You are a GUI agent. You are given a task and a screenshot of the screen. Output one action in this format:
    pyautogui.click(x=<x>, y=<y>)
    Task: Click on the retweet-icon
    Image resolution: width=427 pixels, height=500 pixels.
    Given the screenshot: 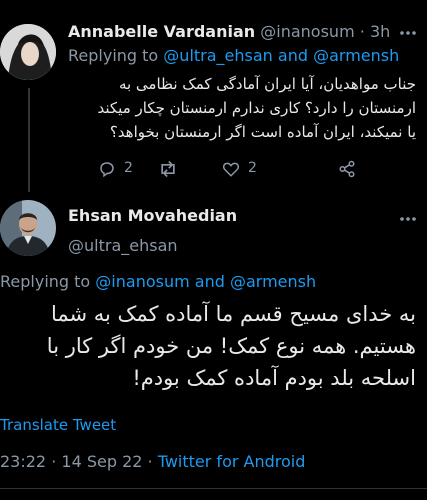 What is the action you would take?
    pyautogui.click(x=168, y=169)
    